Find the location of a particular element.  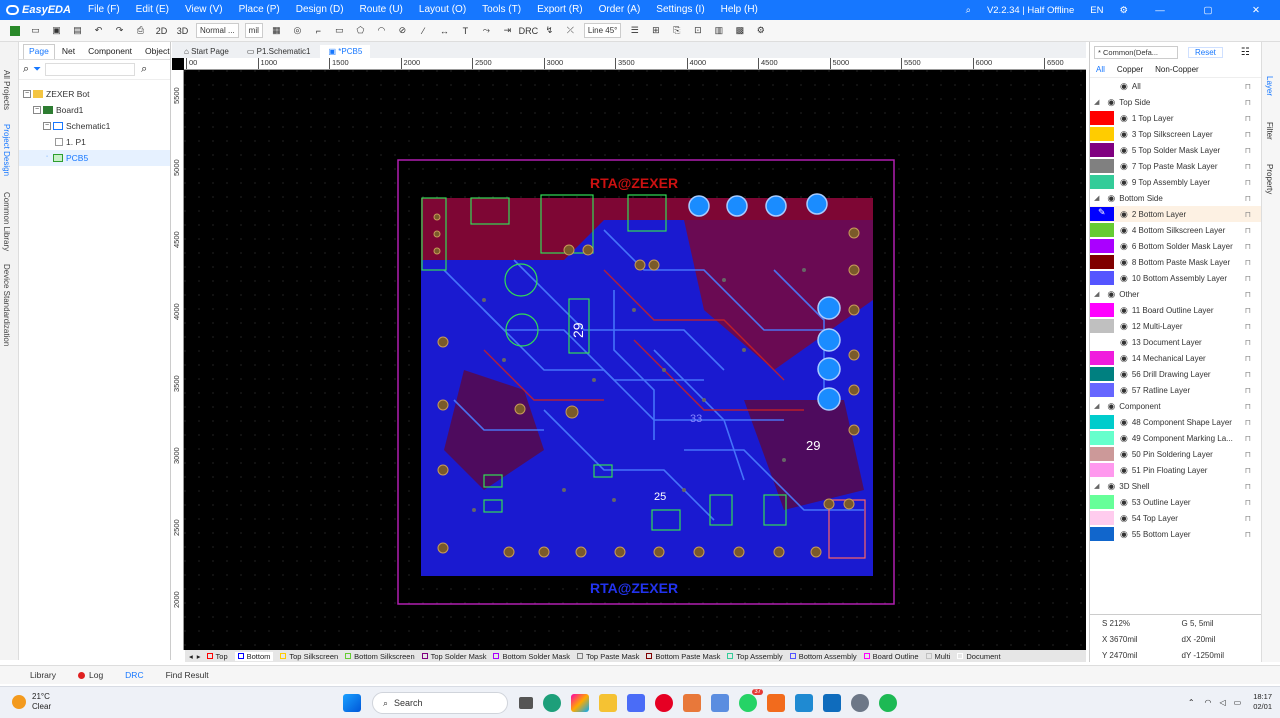

layer-group-header: ◢ ◉ Component ⊓ is located at coordinates (1175, 406).